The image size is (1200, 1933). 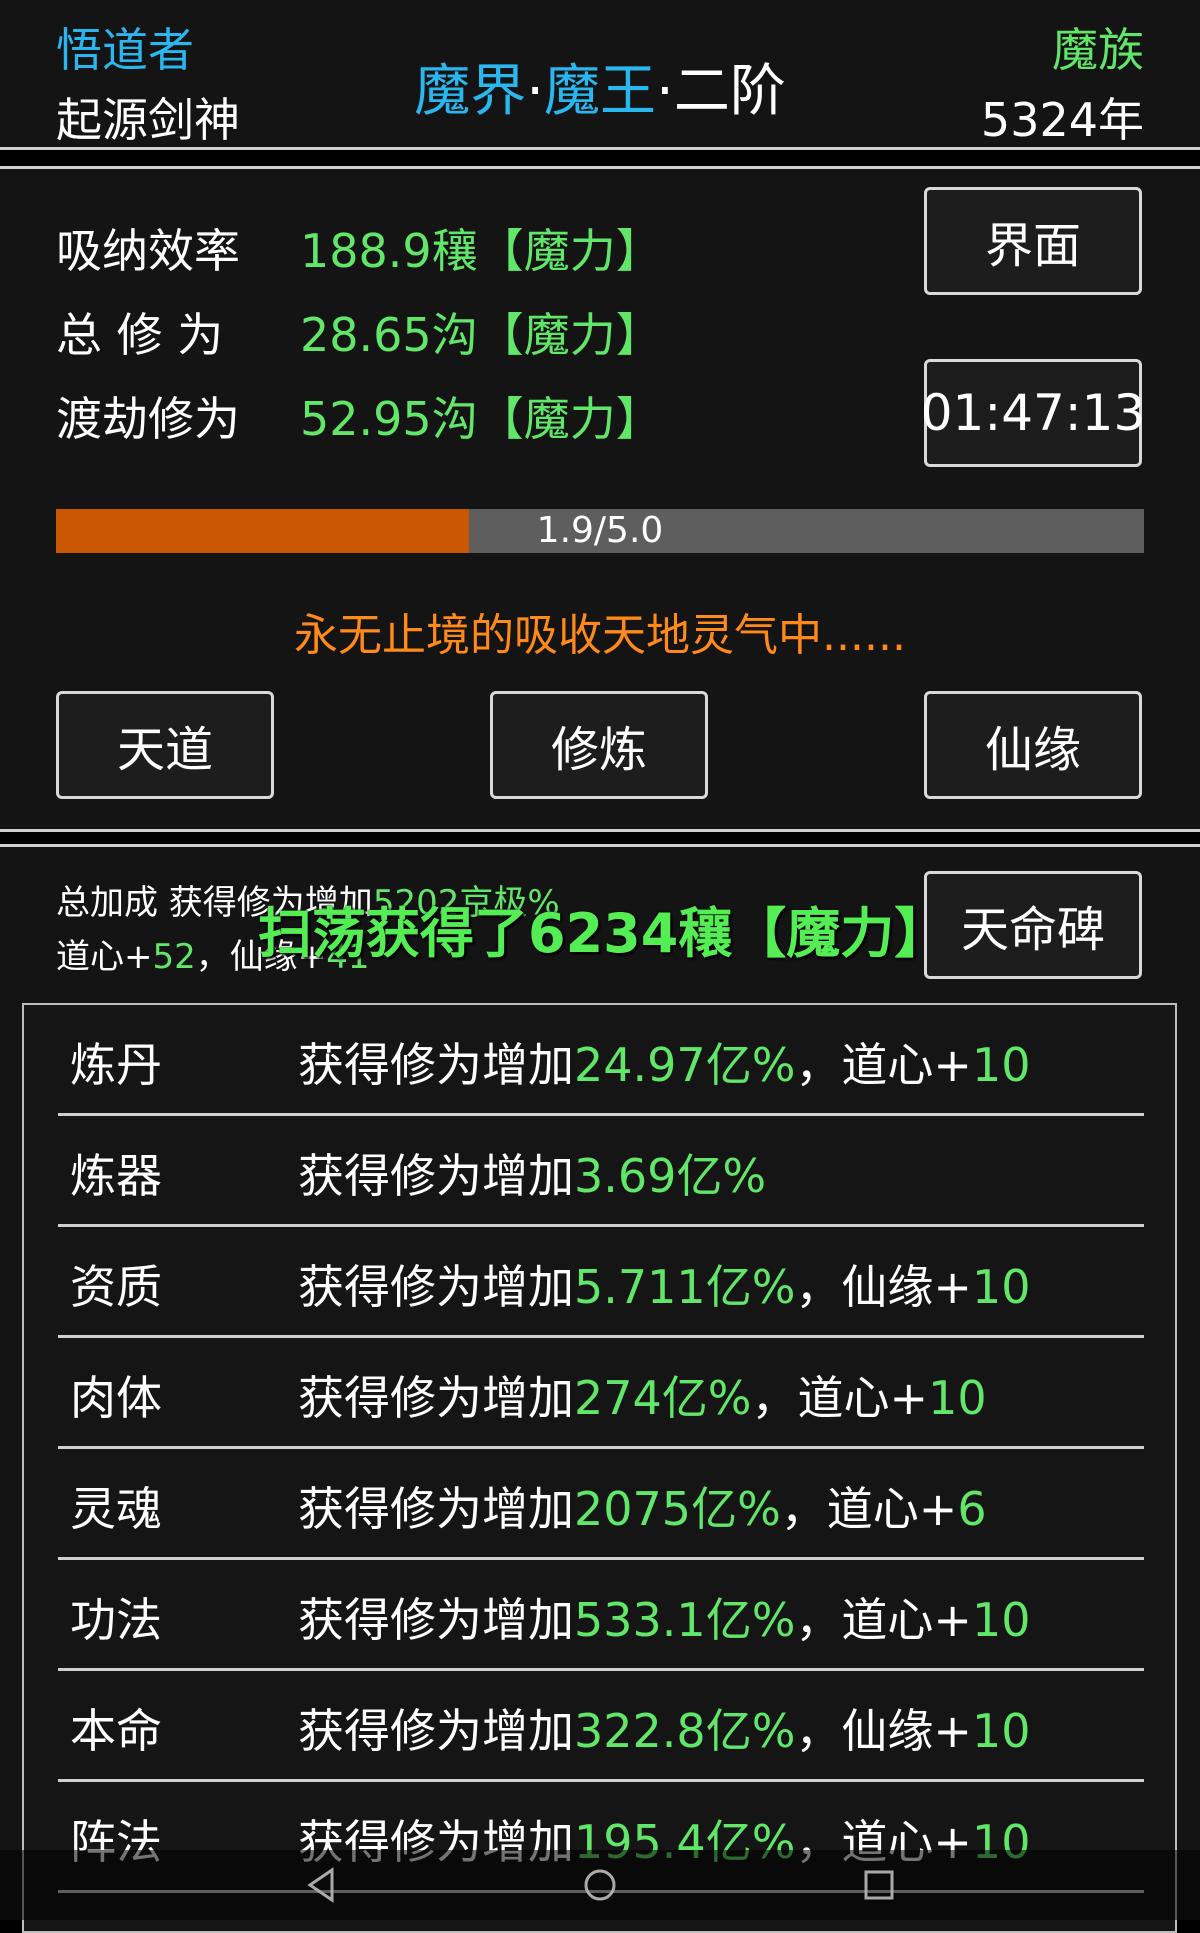 I want to click on item-name: 炼器, so click(x=116, y=1176).